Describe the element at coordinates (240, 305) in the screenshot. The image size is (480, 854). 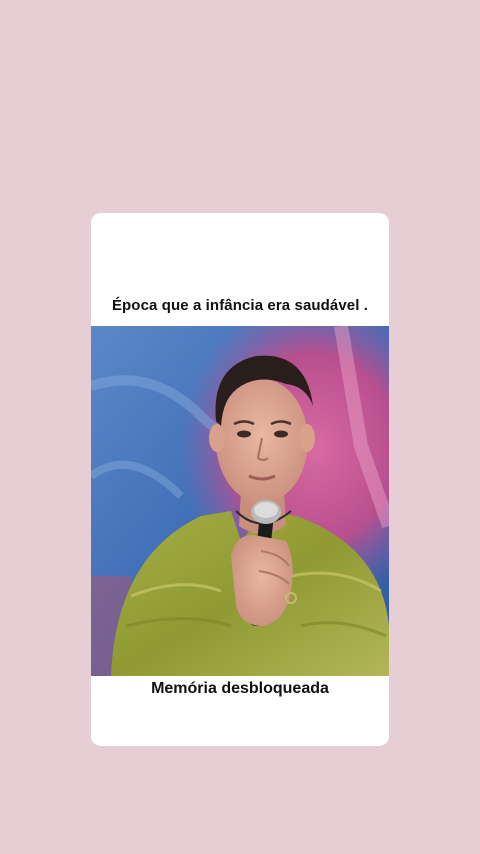
I see `top-caption: Época que a infância era saudável .` at that location.